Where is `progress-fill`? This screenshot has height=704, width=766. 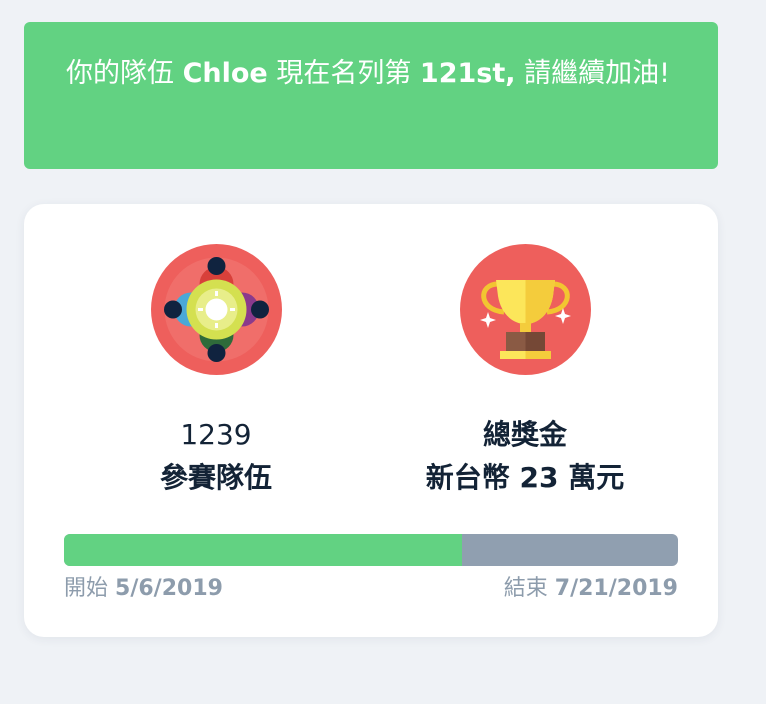
progress-fill is located at coordinates (263, 550).